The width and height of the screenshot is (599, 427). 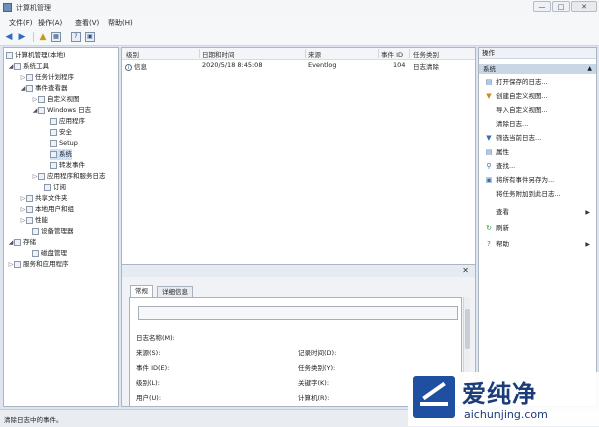 I want to click on column-datetime: 日期和时间, so click(x=218, y=54).